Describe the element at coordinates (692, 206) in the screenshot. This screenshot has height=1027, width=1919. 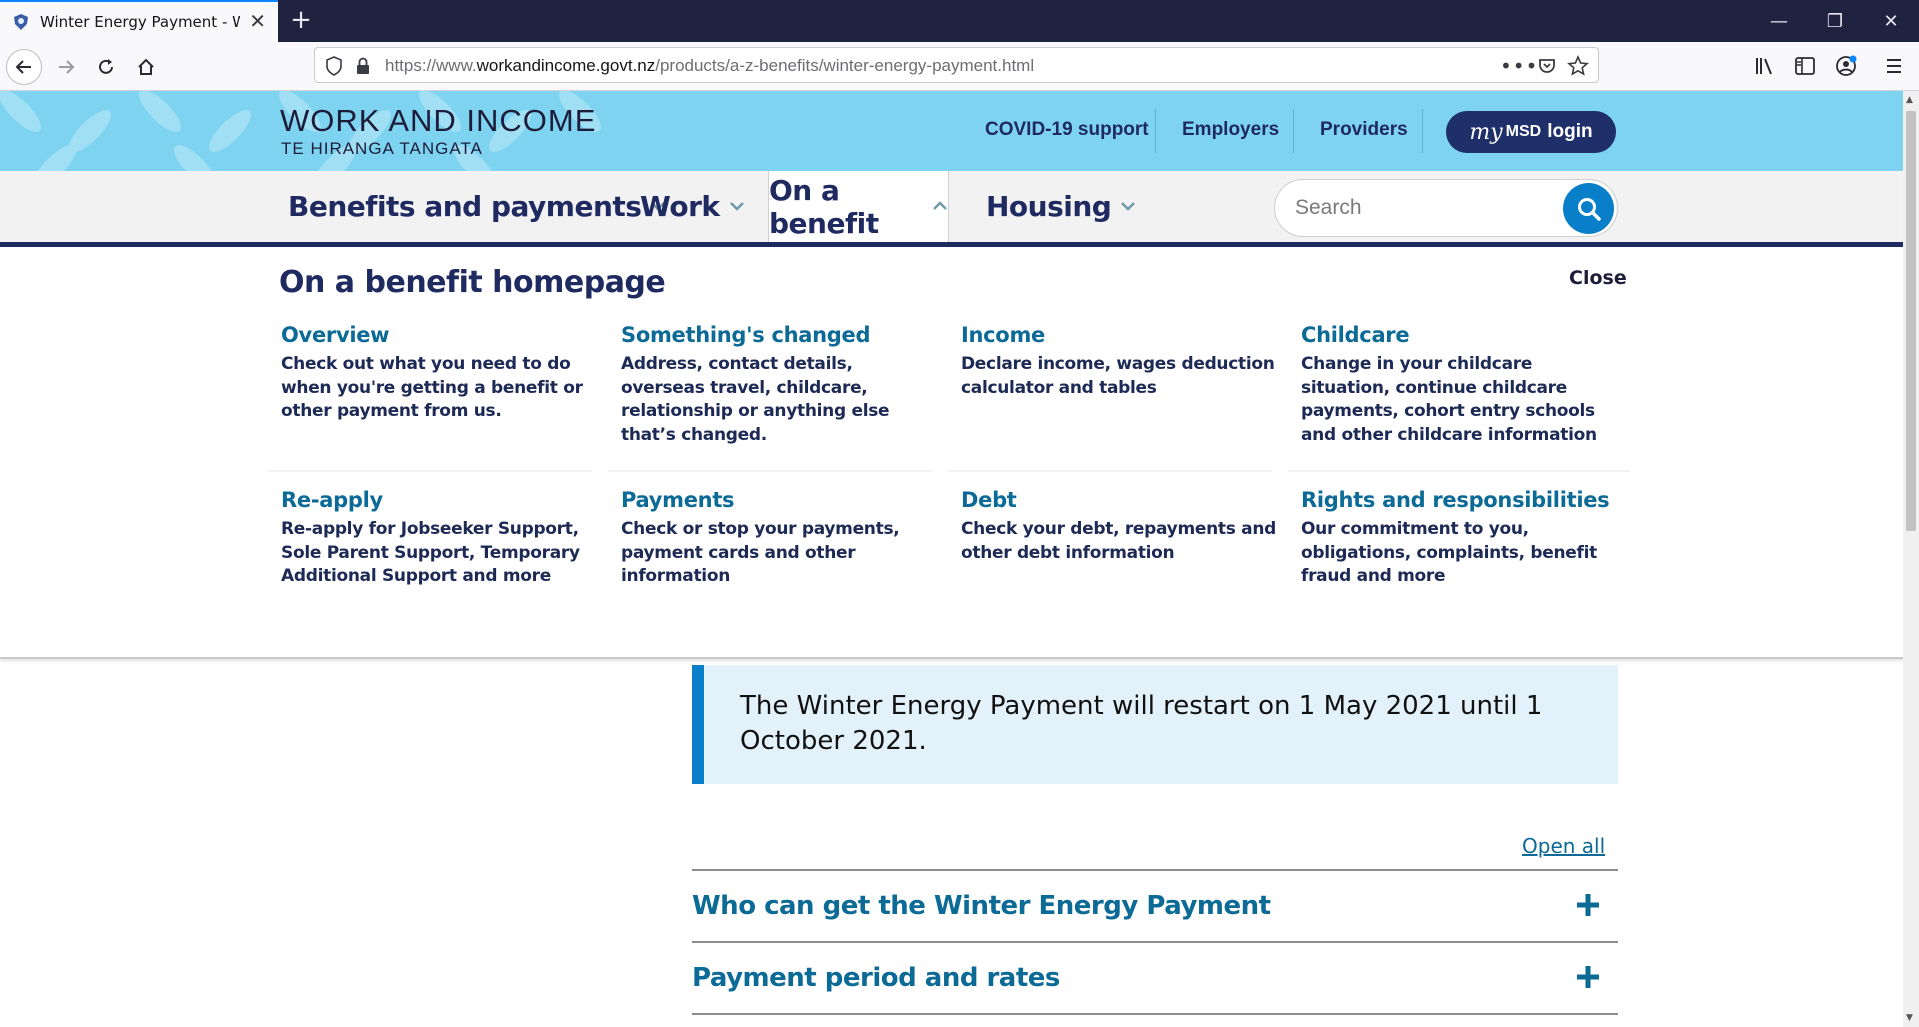
I see `nav-work: Work` at that location.